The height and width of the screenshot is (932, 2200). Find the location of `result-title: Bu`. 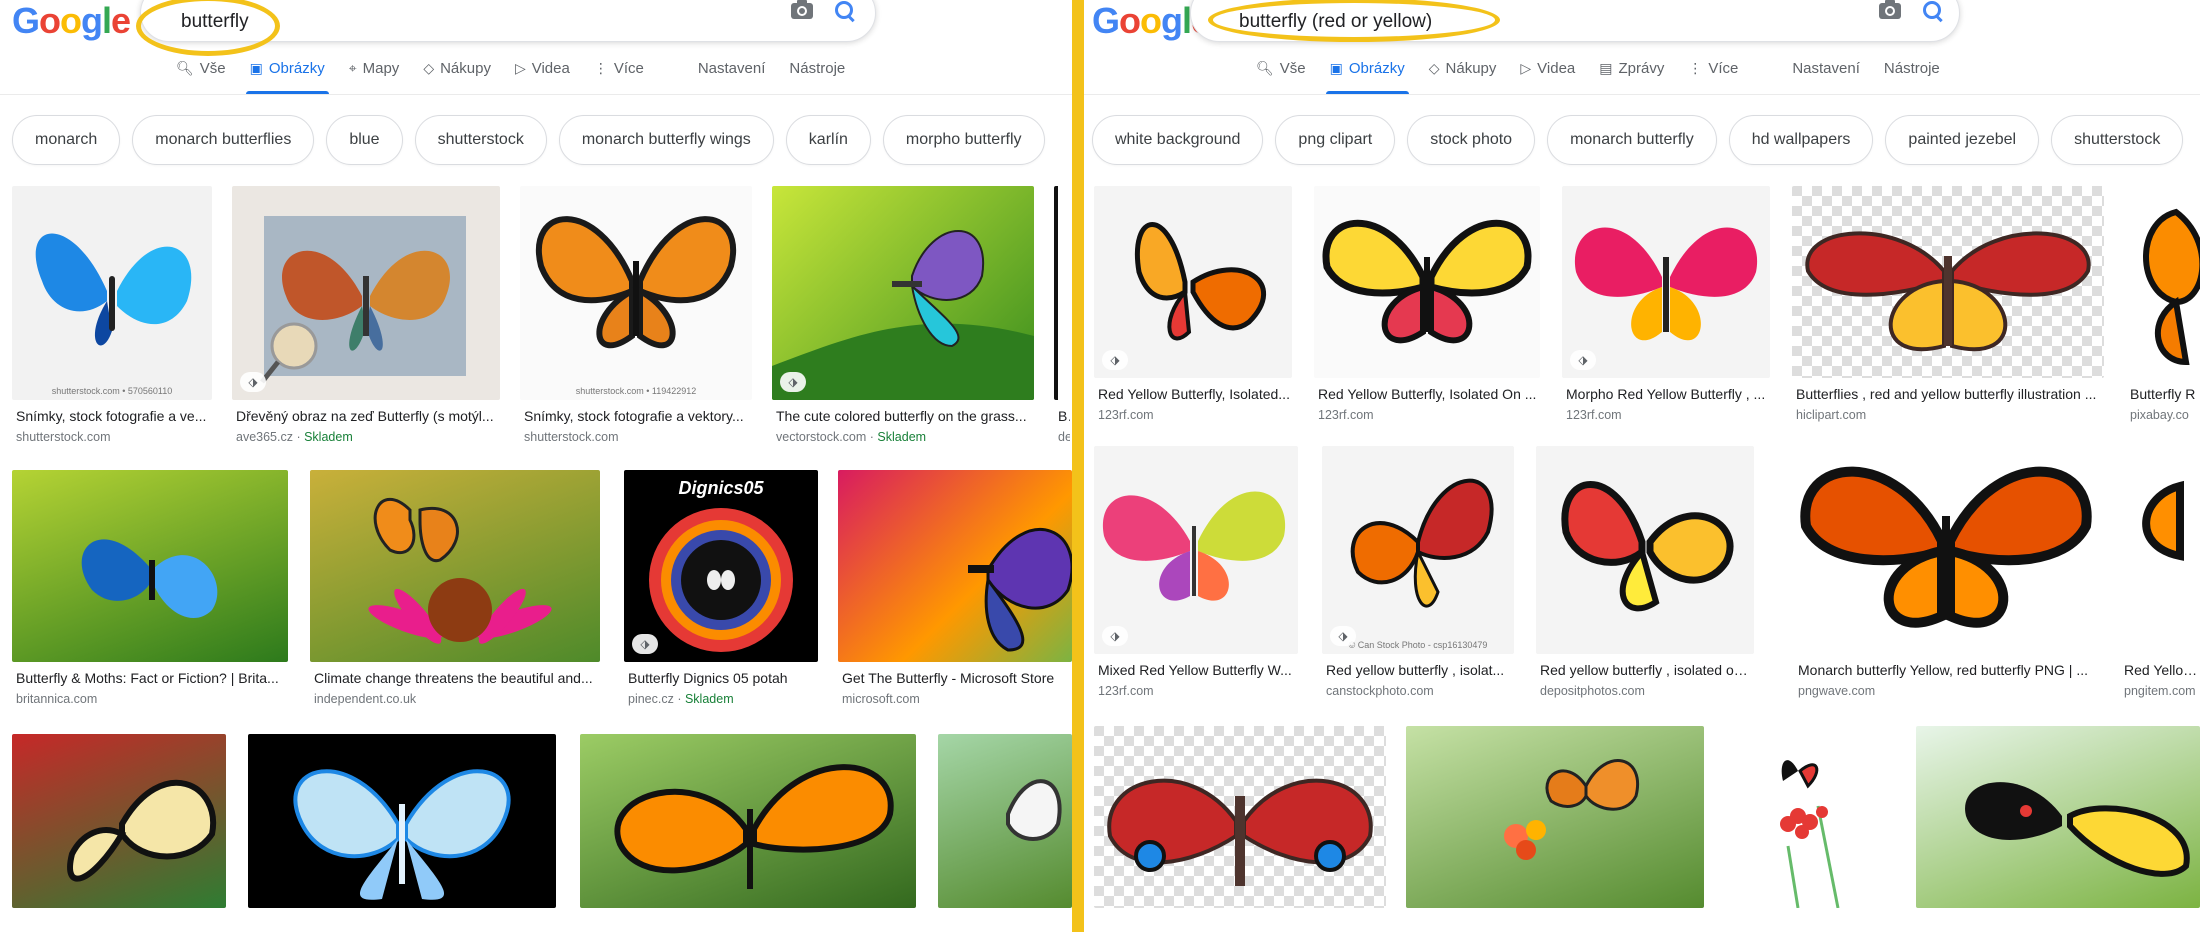

result-title: Bu is located at coordinates (1064, 416).